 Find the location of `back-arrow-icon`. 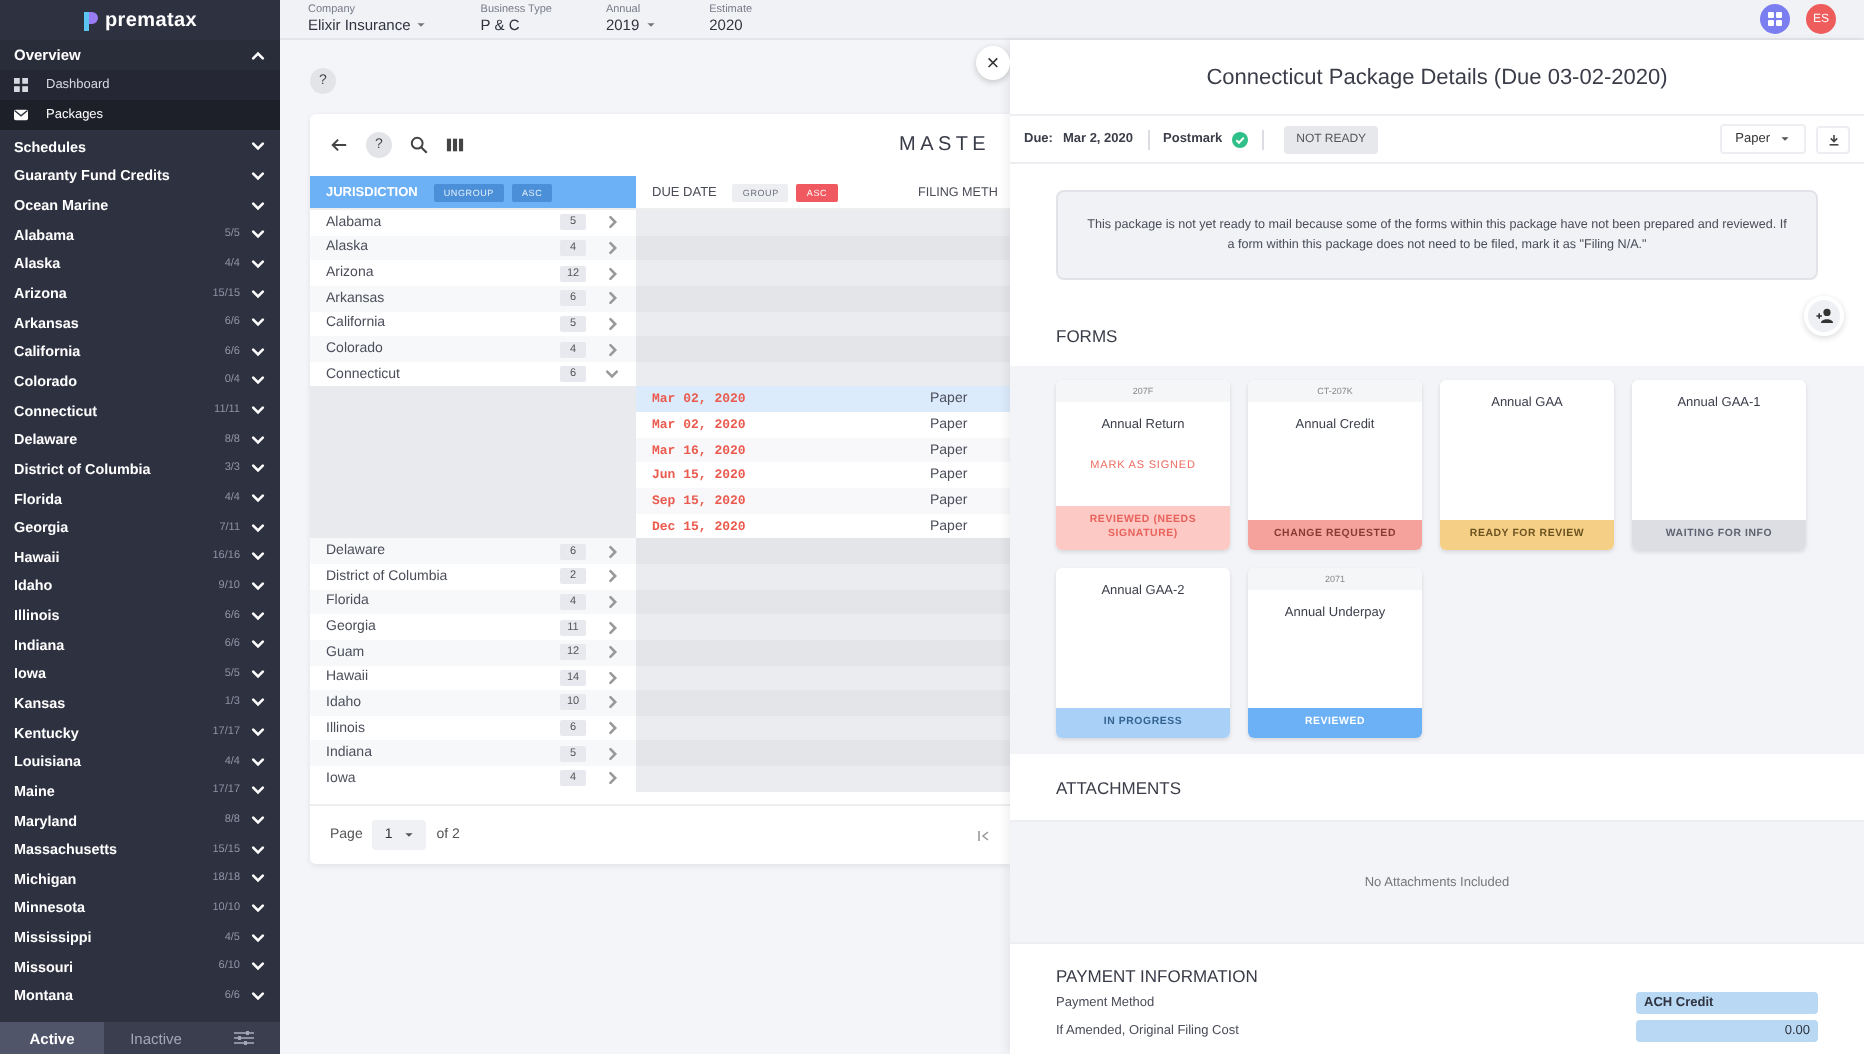

back-arrow-icon is located at coordinates (339, 145).